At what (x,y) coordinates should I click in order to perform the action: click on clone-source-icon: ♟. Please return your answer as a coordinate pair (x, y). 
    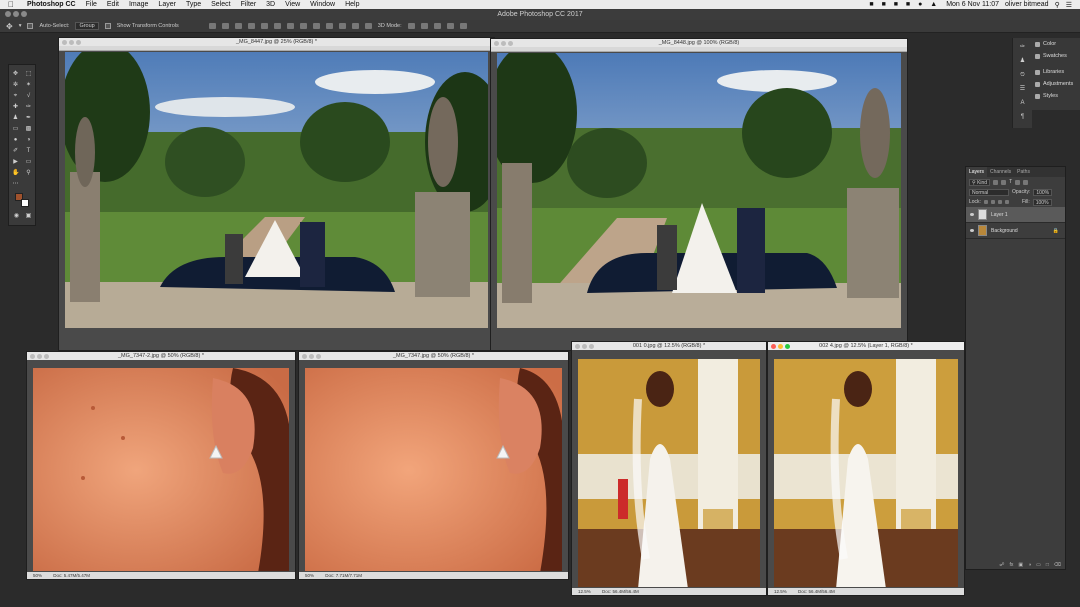
    Looking at the image, I should click on (1022, 61).